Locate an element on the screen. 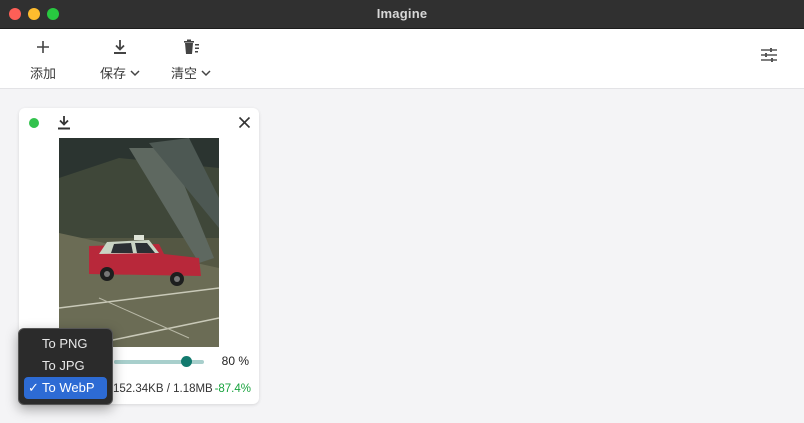 This screenshot has height=423, width=804. title-bar: Imagine is located at coordinates (402, 14).